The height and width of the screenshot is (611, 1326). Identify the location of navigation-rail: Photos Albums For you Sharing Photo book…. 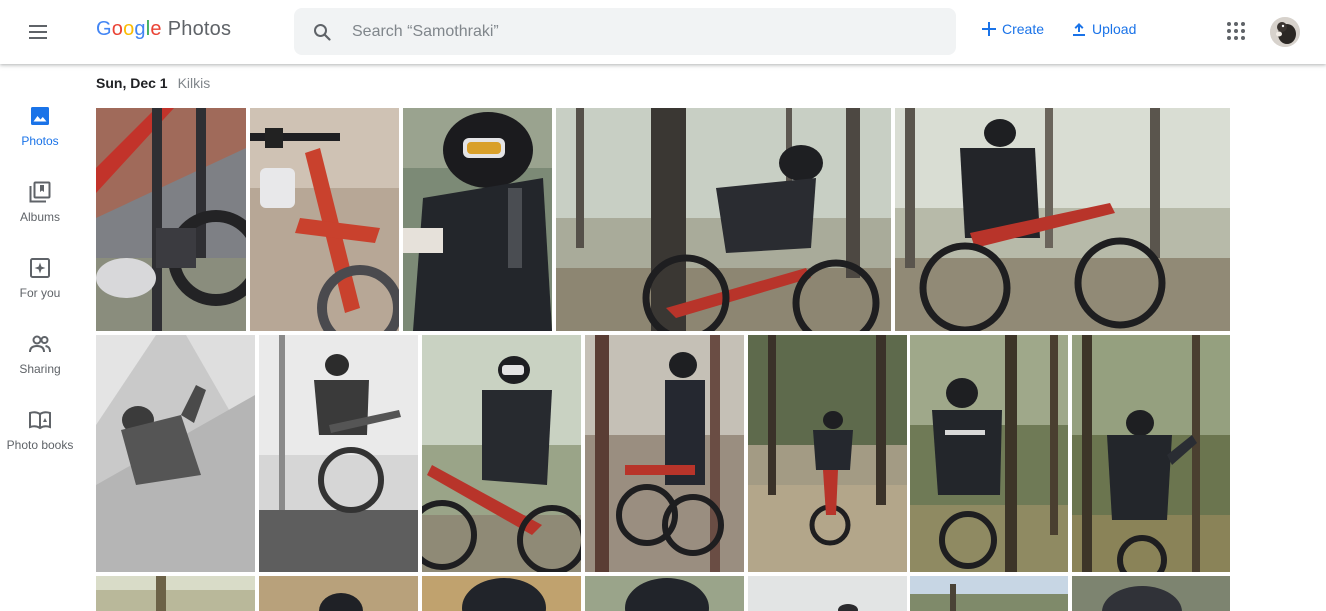
(40, 286).